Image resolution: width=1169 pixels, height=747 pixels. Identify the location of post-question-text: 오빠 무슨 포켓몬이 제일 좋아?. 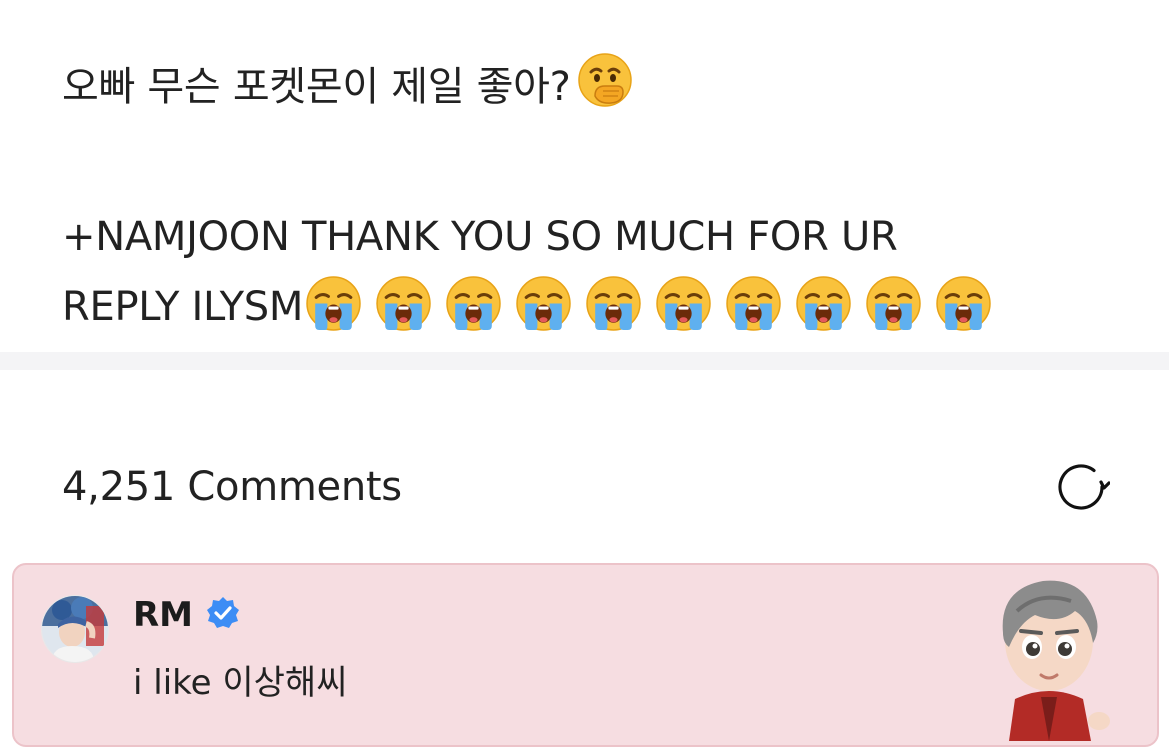
(316, 87).